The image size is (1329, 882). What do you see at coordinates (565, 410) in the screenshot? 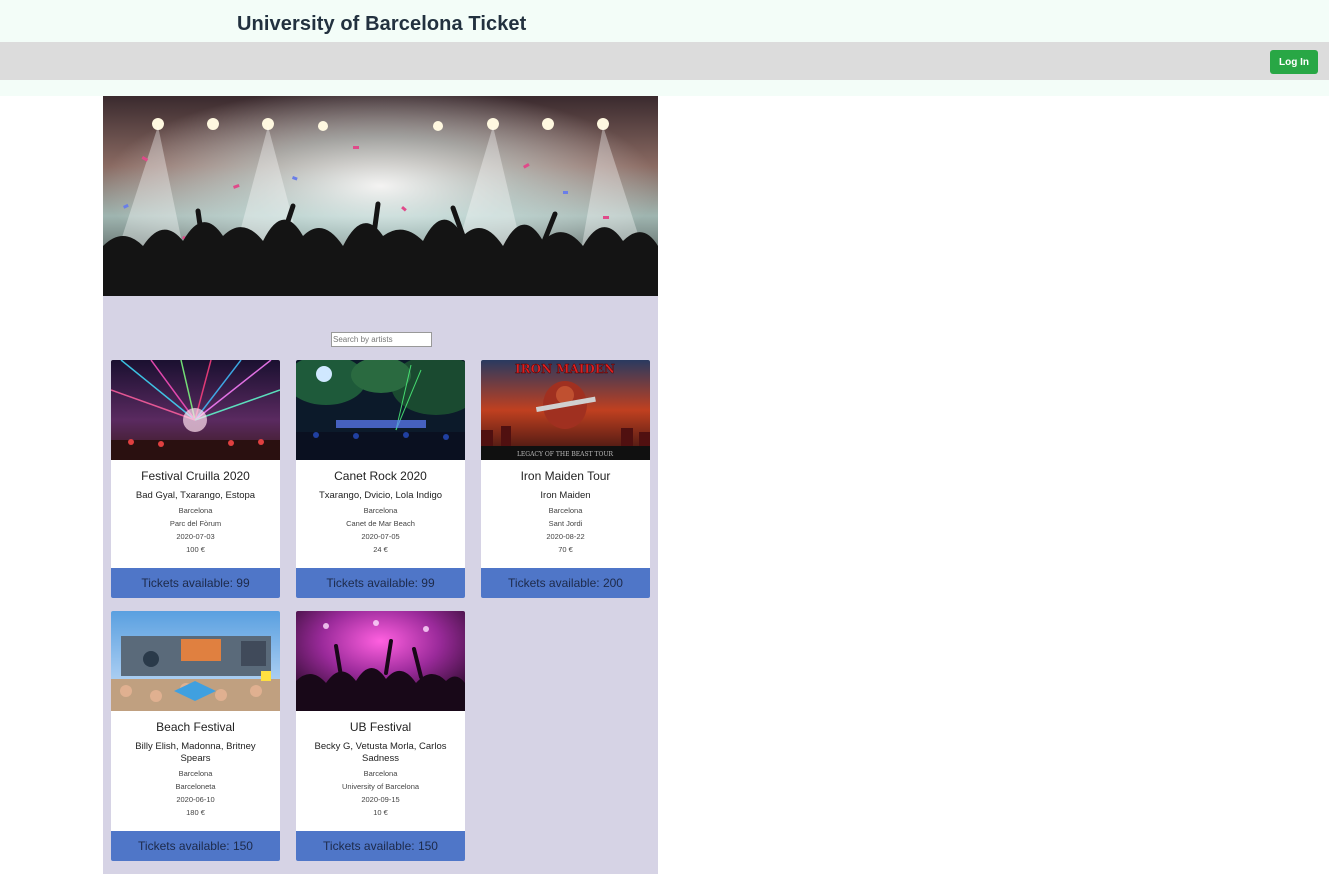
I see `event-image: IRON MAIDEN LEGACY OF THE BEAST TOUR` at bounding box center [565, 410].